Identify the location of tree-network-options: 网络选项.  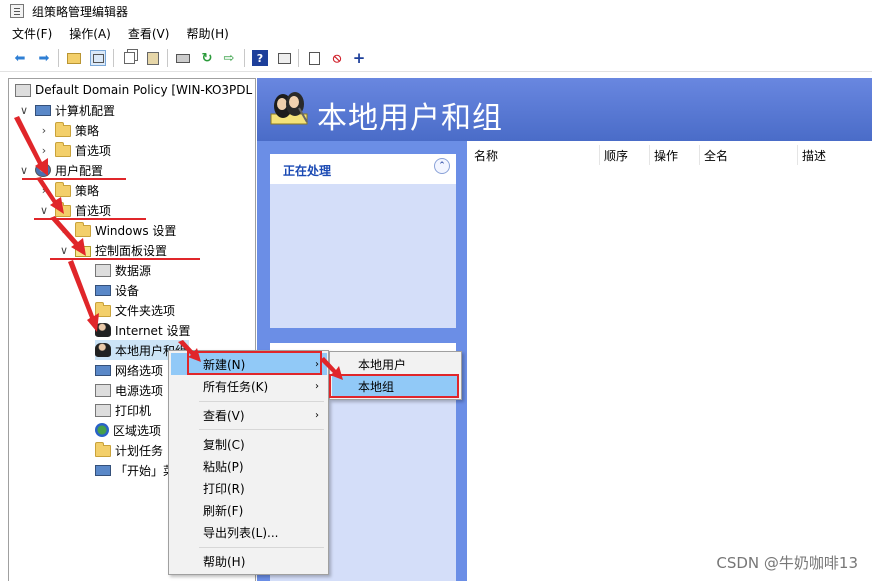
(129, 370).